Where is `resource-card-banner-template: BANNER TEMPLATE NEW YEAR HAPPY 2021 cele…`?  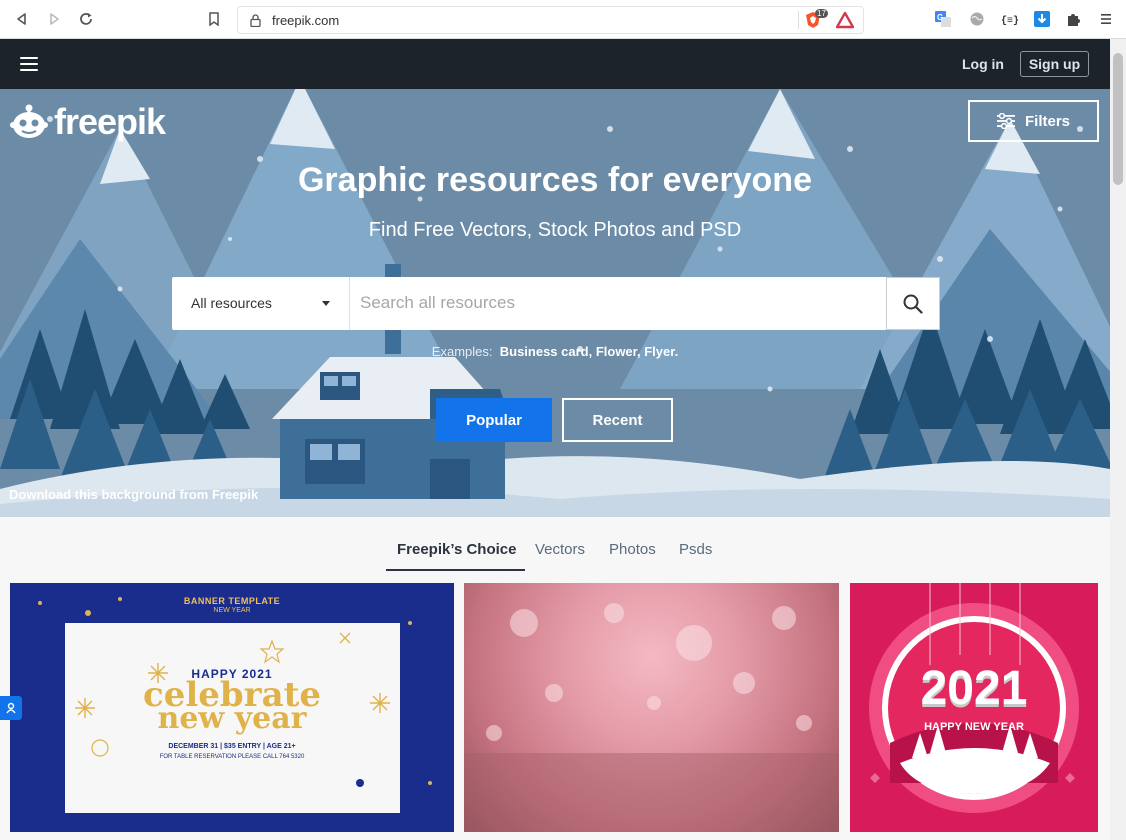 resource-card-banner-template: BANNER TEMPLATE NEW YEAR HAPPY 2021 cele… is located at coordinates (232, 707).